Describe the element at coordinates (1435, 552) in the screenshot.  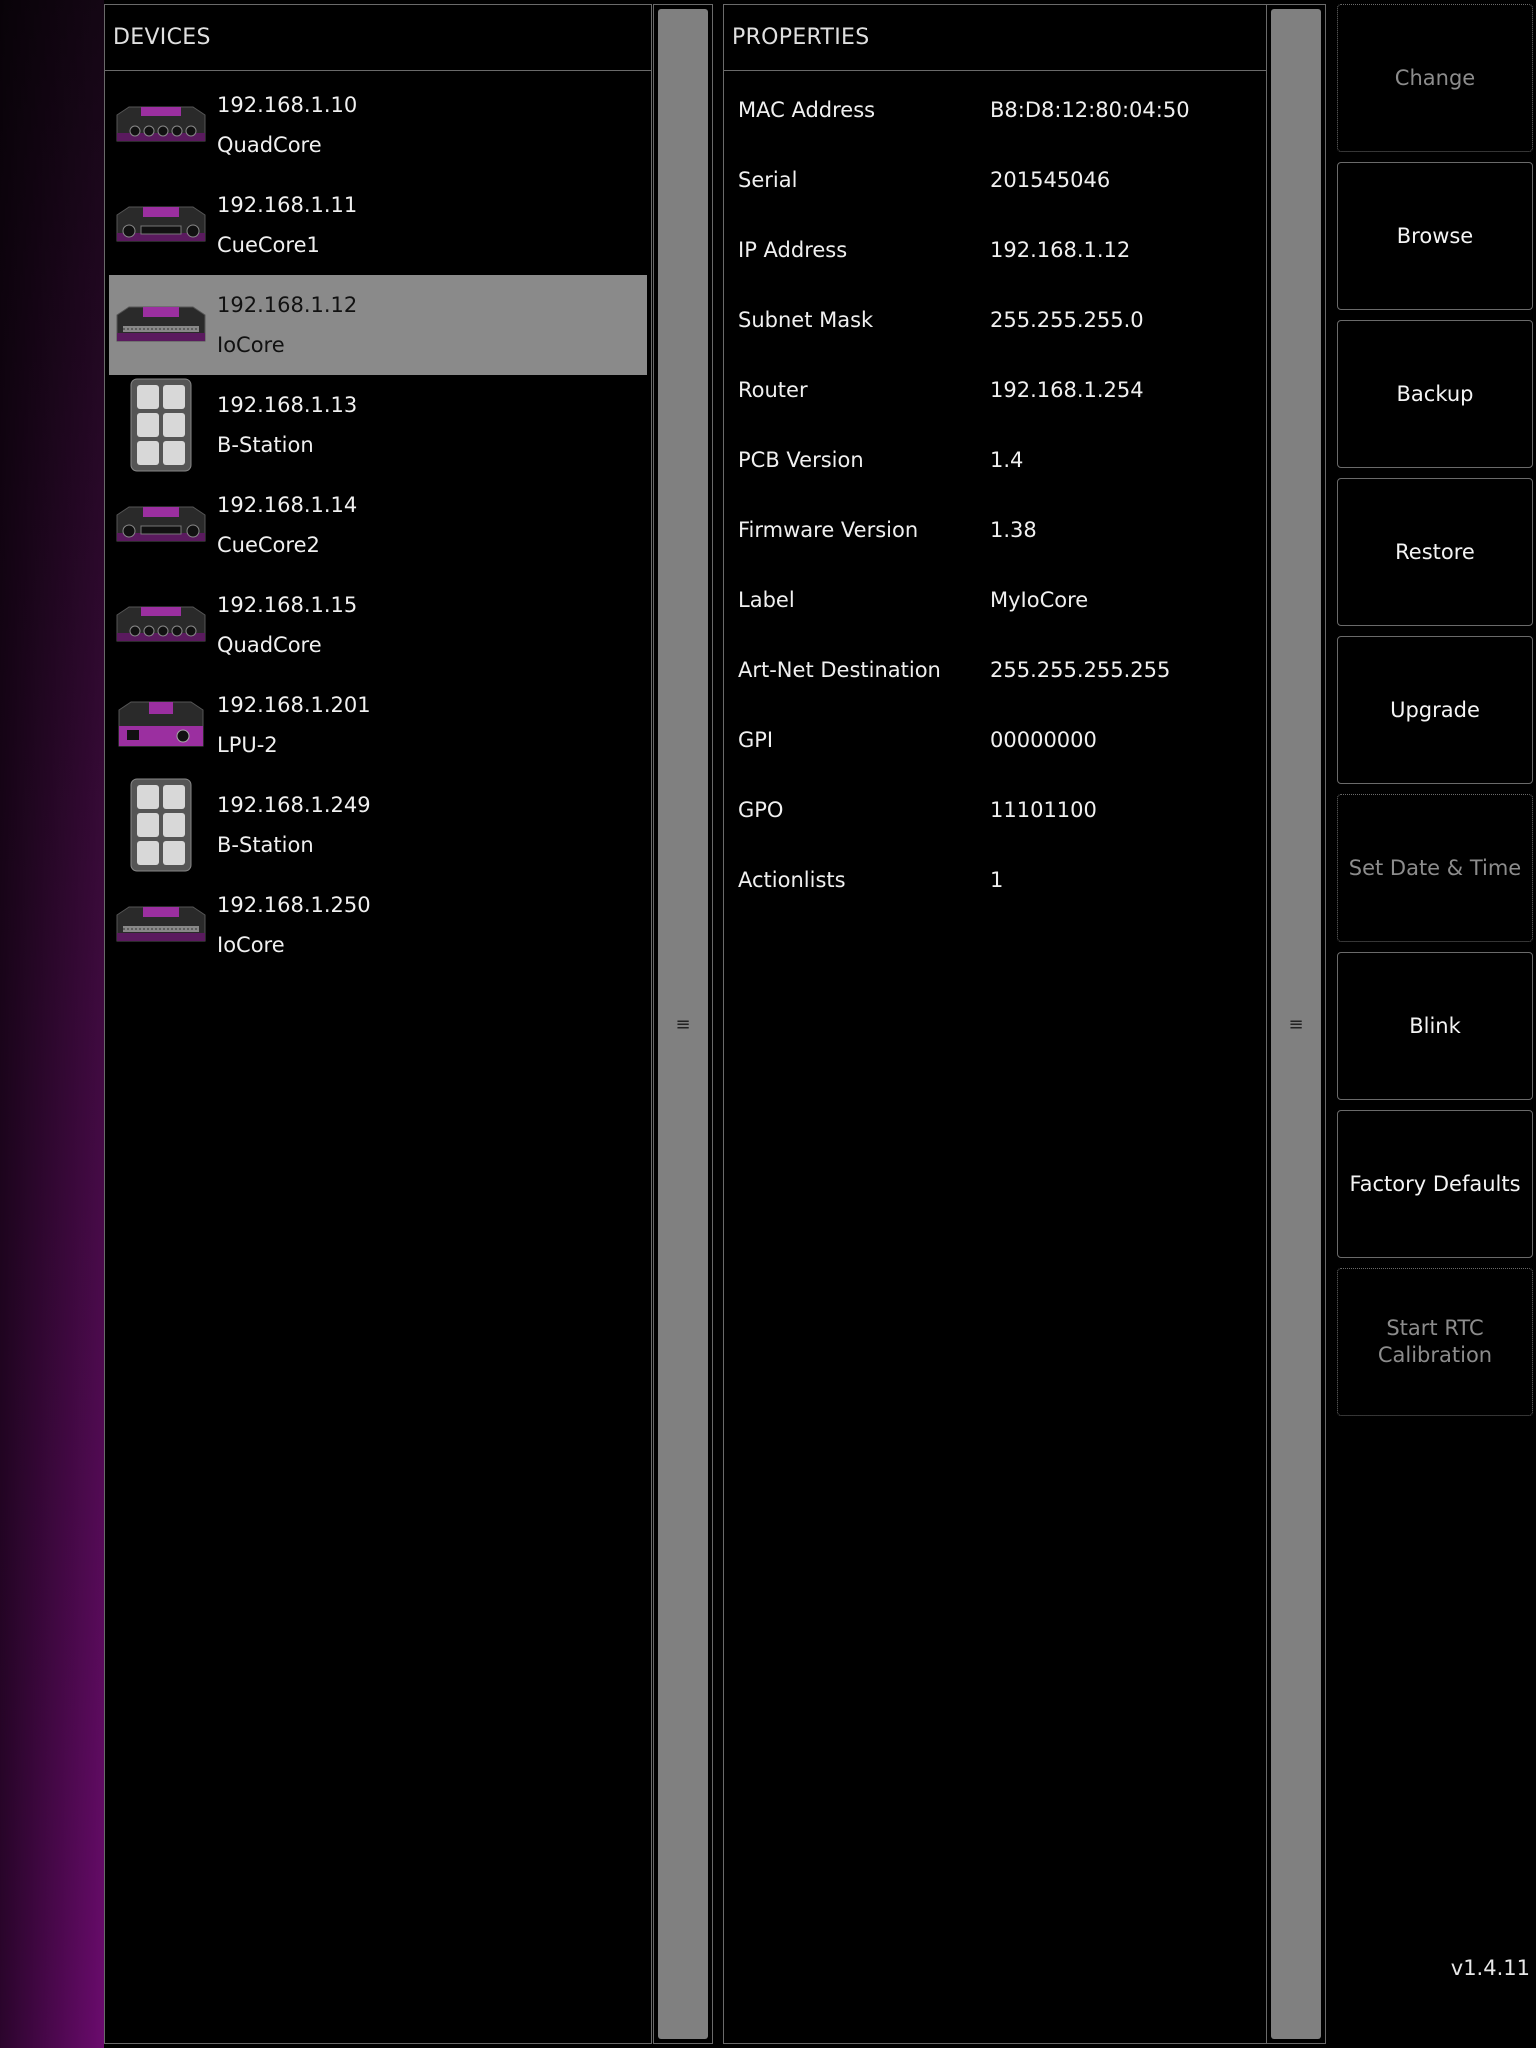
I see `restore-button: Restore` at that location.